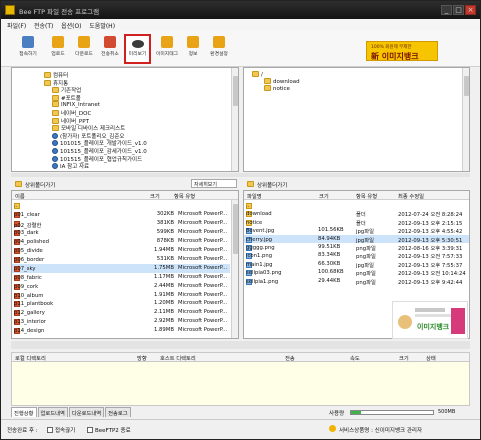 This screenshot has width=481, height=440. I want to click on file-name: p11_plantbook, so click(34, 304).